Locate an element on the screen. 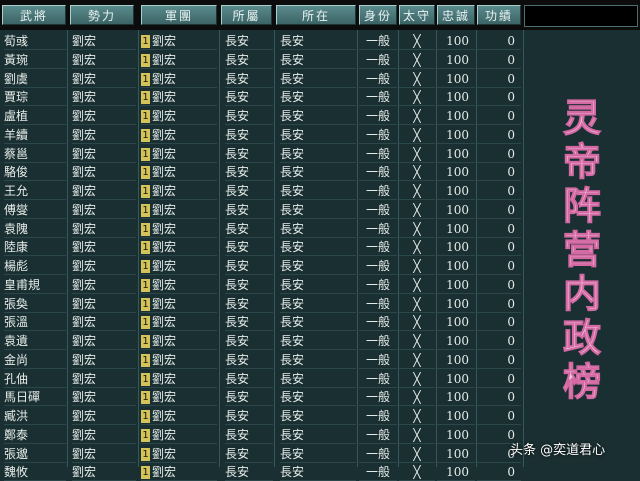 Image resolution: width=640 pixels, height=481 pixels. cell-general-name: 賈琮 is located at coordinates (35, 97).